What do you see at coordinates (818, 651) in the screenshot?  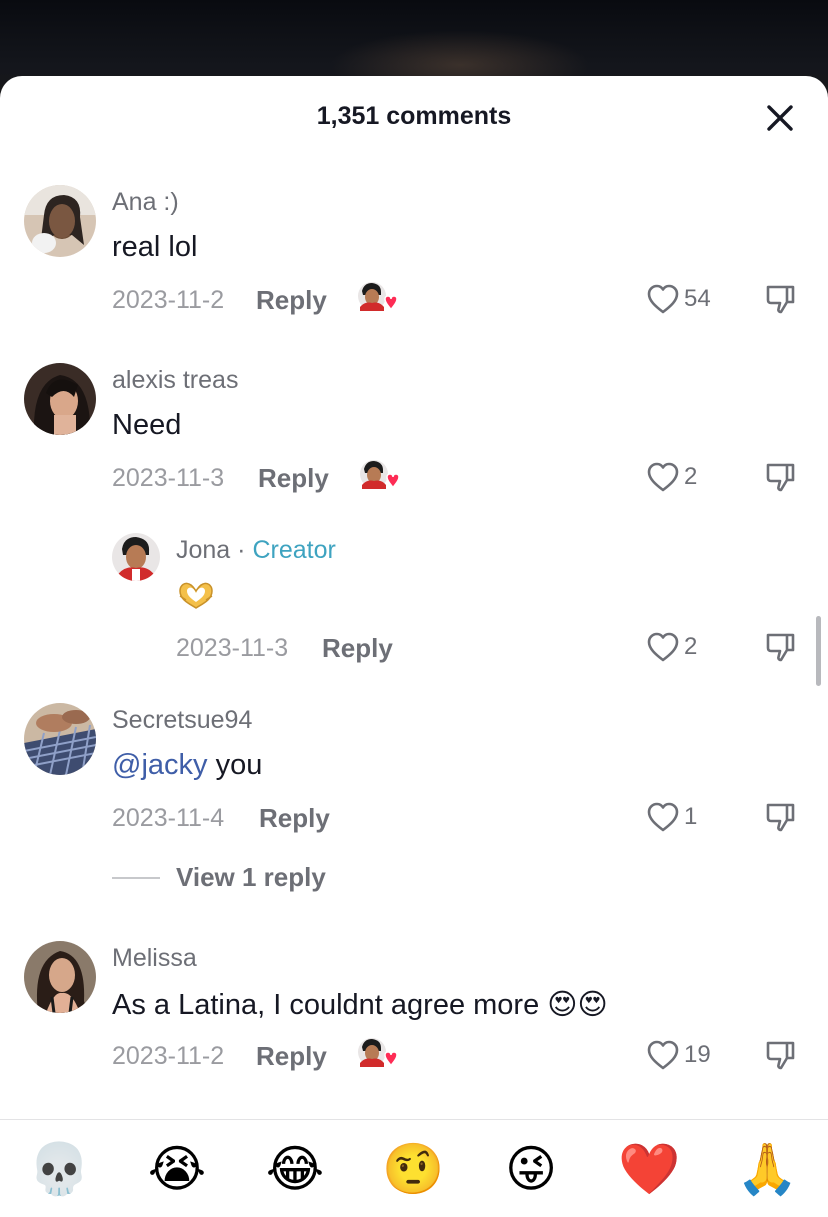 I see `scrollbar` at bounding box center [818, 651].